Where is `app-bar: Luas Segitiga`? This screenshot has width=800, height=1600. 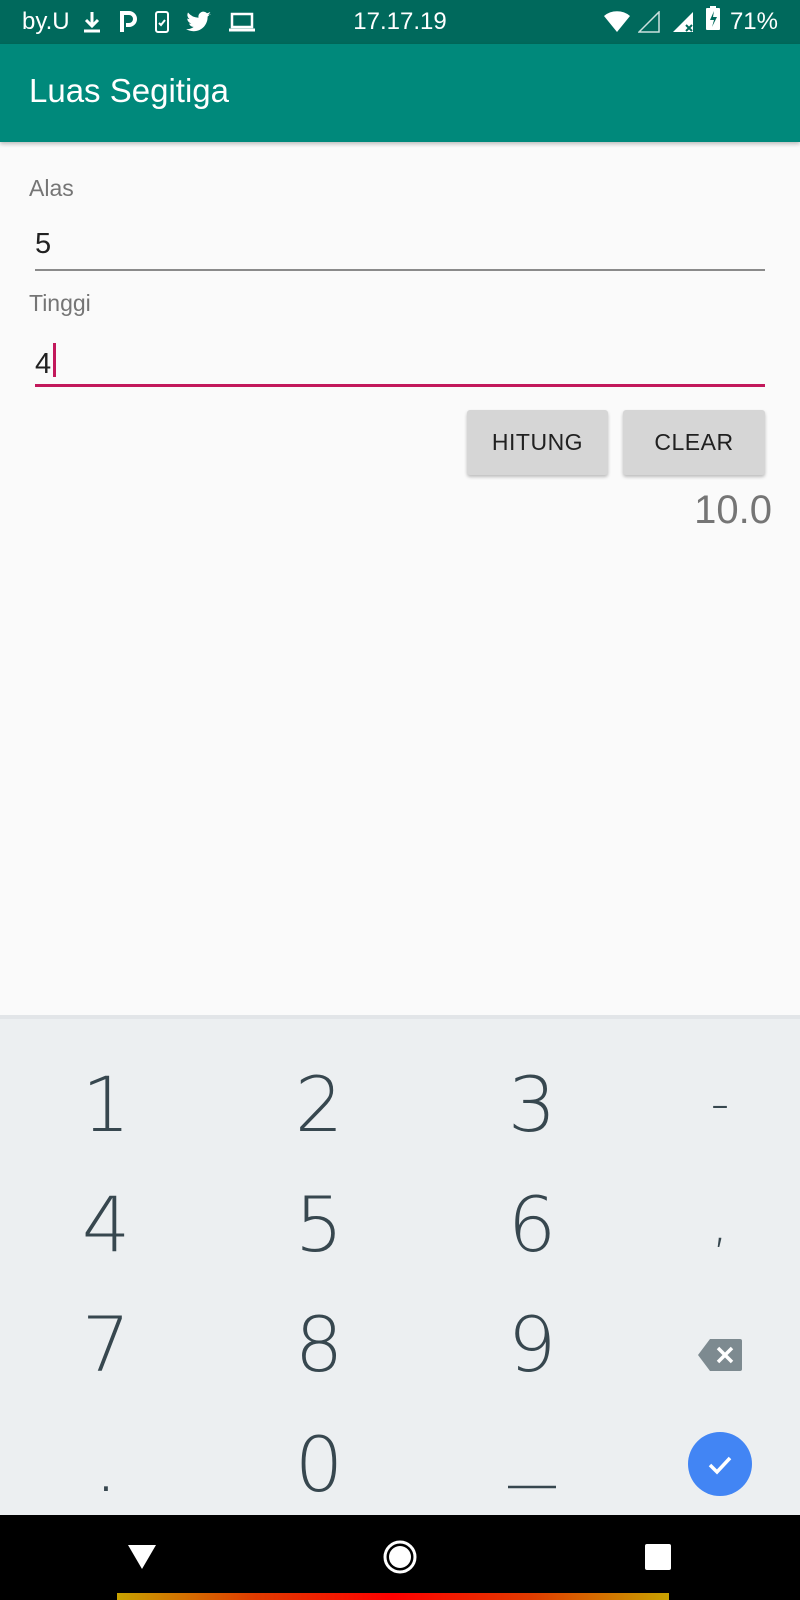 app-bar: Luas Segitiga is located at coordinates (400, 93).